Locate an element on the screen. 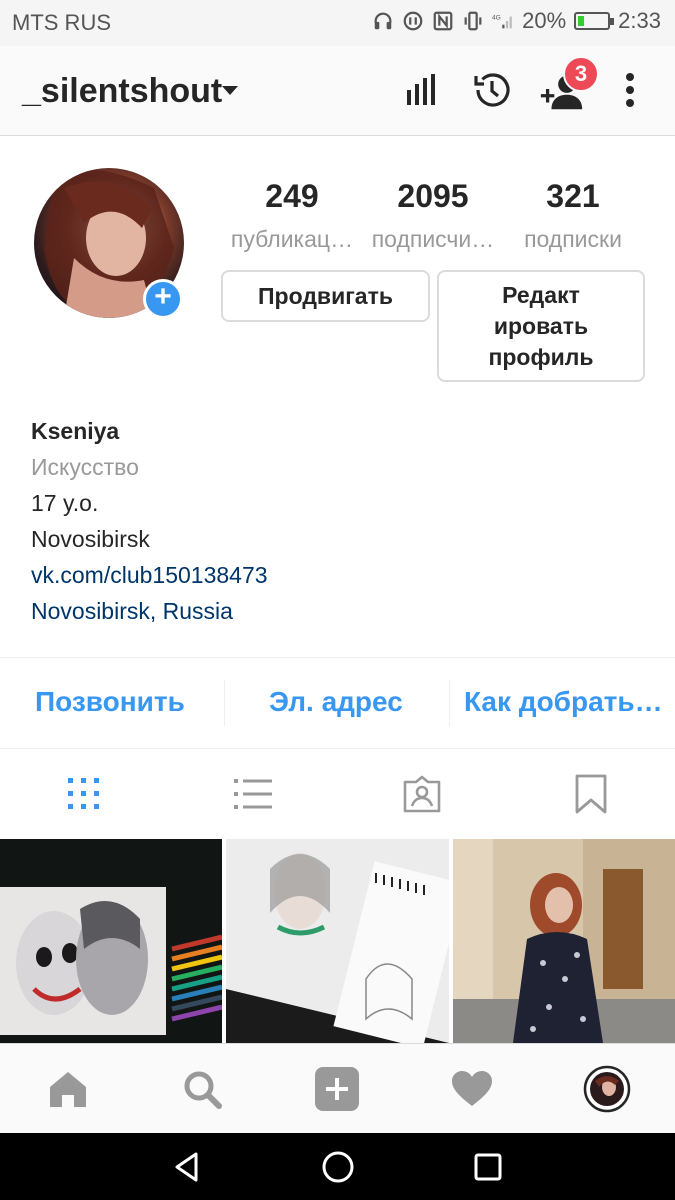 This screenshot has width=675, height=1200. add-story-button: + is located at coordinates (163, 299).